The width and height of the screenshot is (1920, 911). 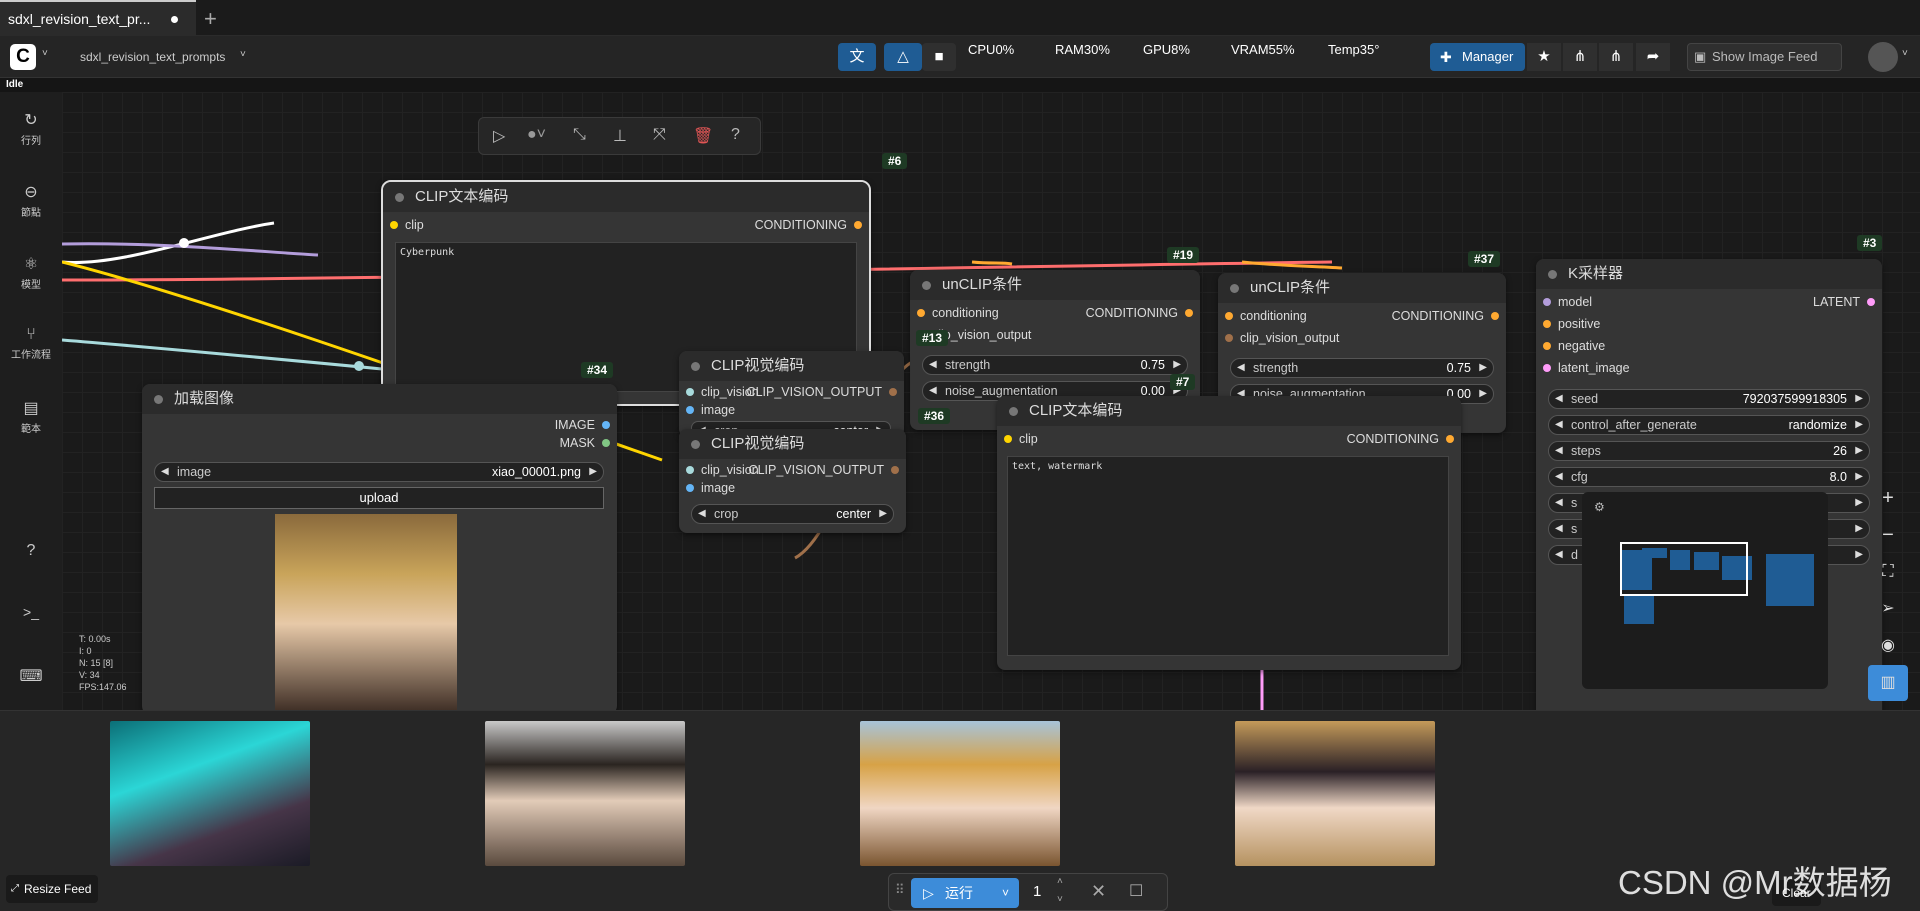 I want to click on bypass-icon: ⤡, so click(x=579, y=135).